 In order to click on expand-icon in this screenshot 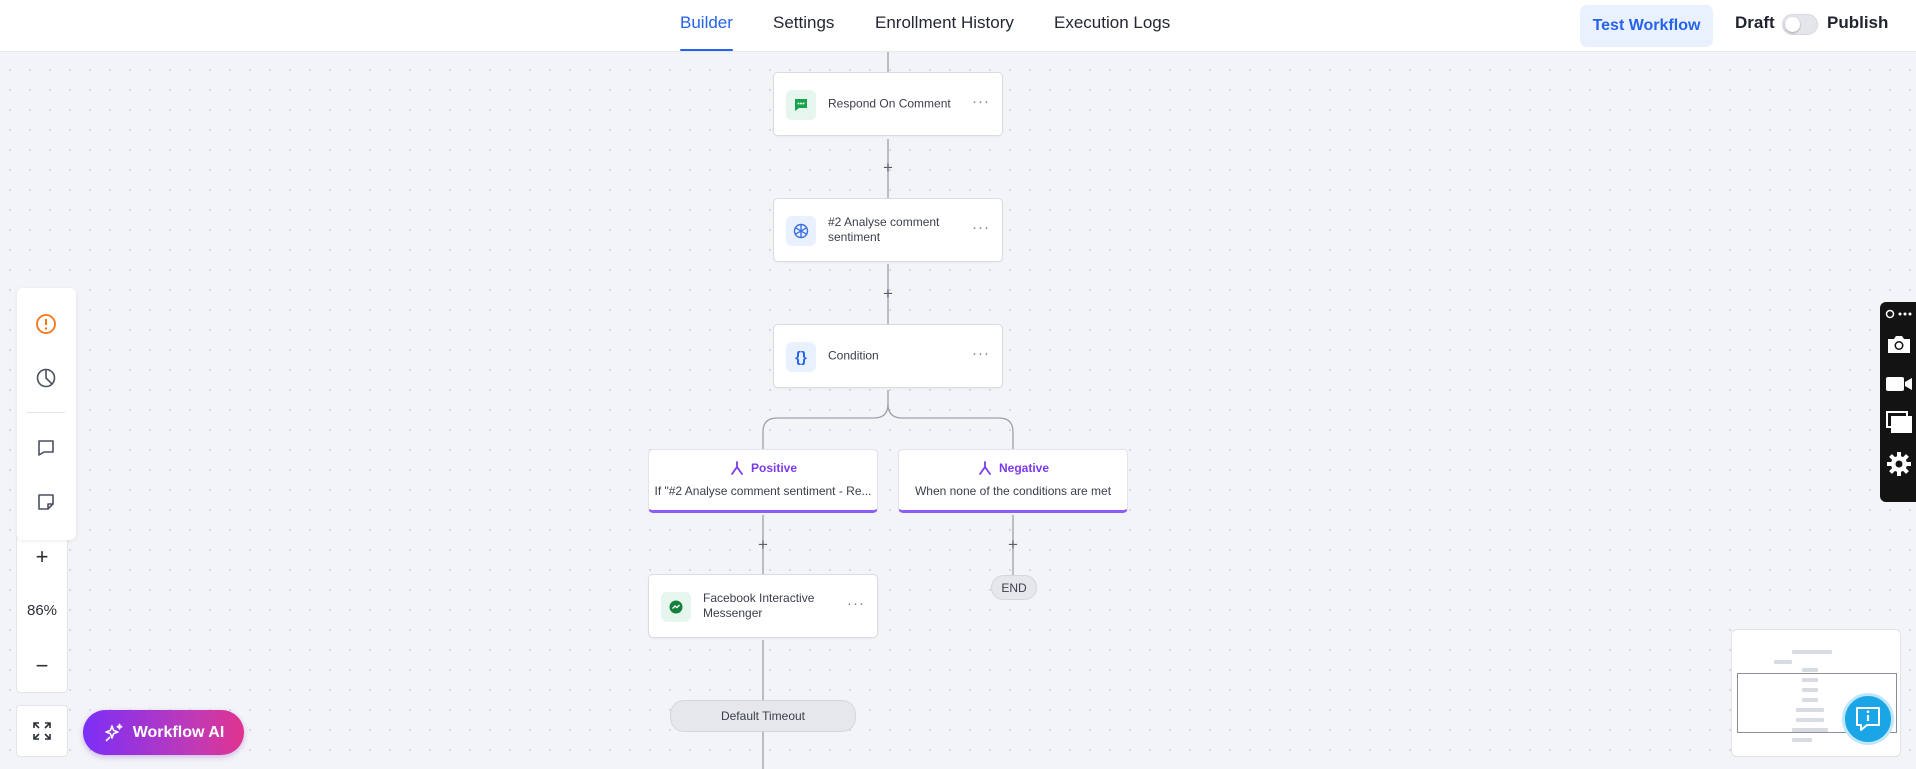, I will do `click(42, 731)`.